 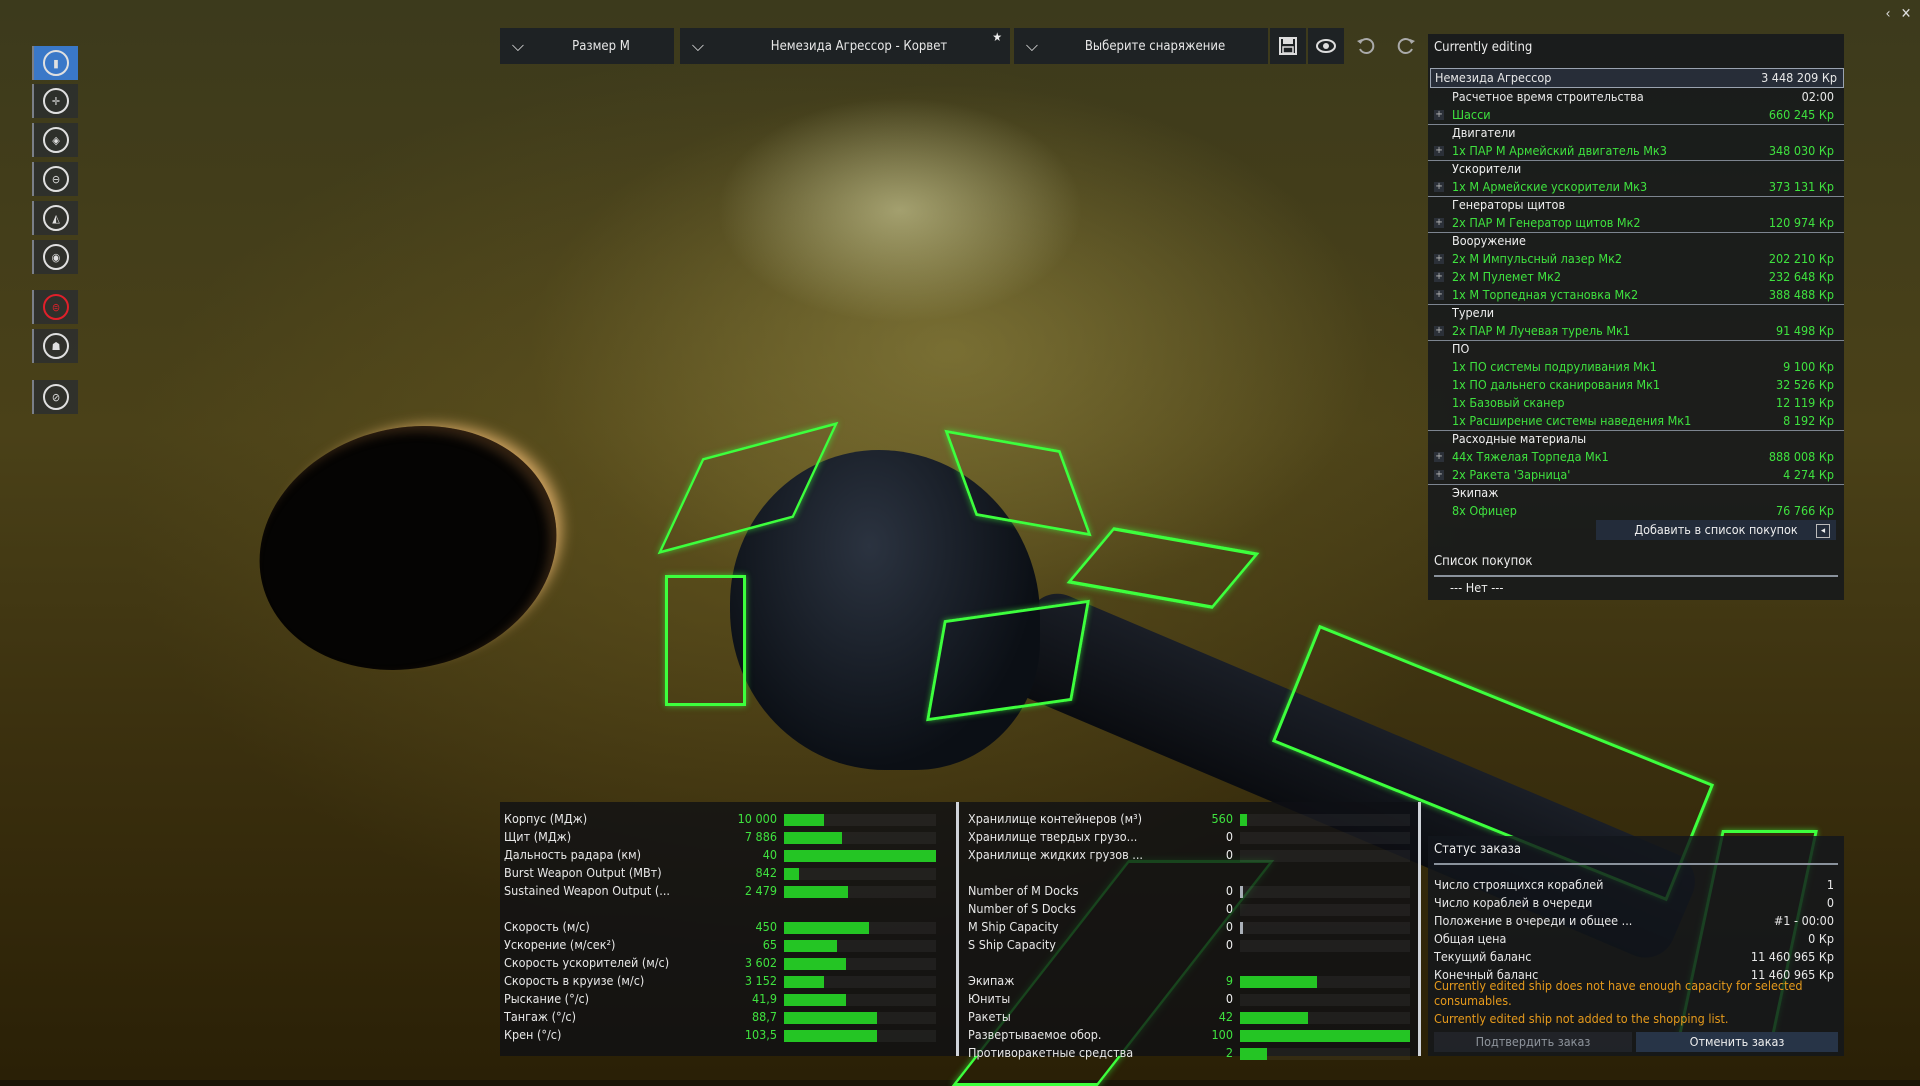 What do you see at coordinates (583, 872) in the screenshot?
I see `stat-name: Burst Weapon Output (МВт)` at bounding box center [583, 872].